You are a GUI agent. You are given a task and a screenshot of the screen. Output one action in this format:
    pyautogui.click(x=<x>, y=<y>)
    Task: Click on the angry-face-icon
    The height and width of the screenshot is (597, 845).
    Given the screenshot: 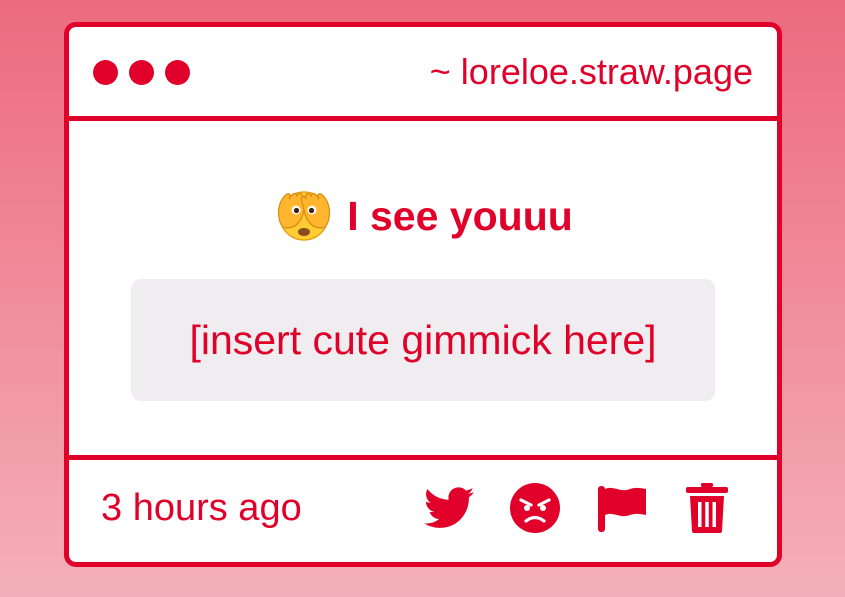 What is the action you would take?
    pyautogui.click(x=535, y=508)
    